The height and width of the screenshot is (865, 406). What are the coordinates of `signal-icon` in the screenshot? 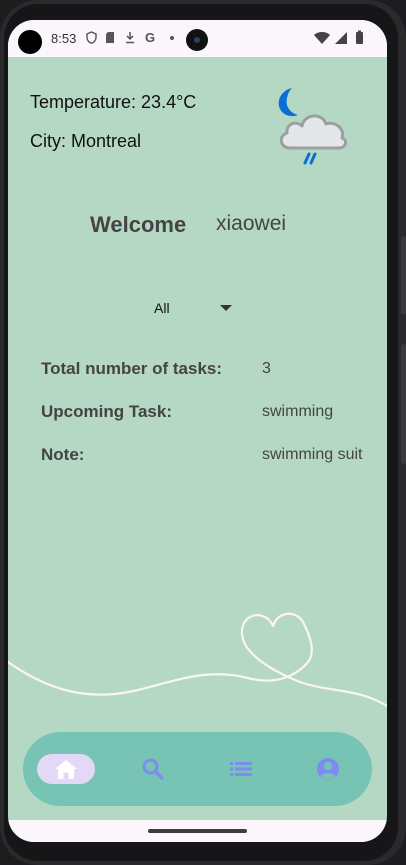 It's located at (341, 38).